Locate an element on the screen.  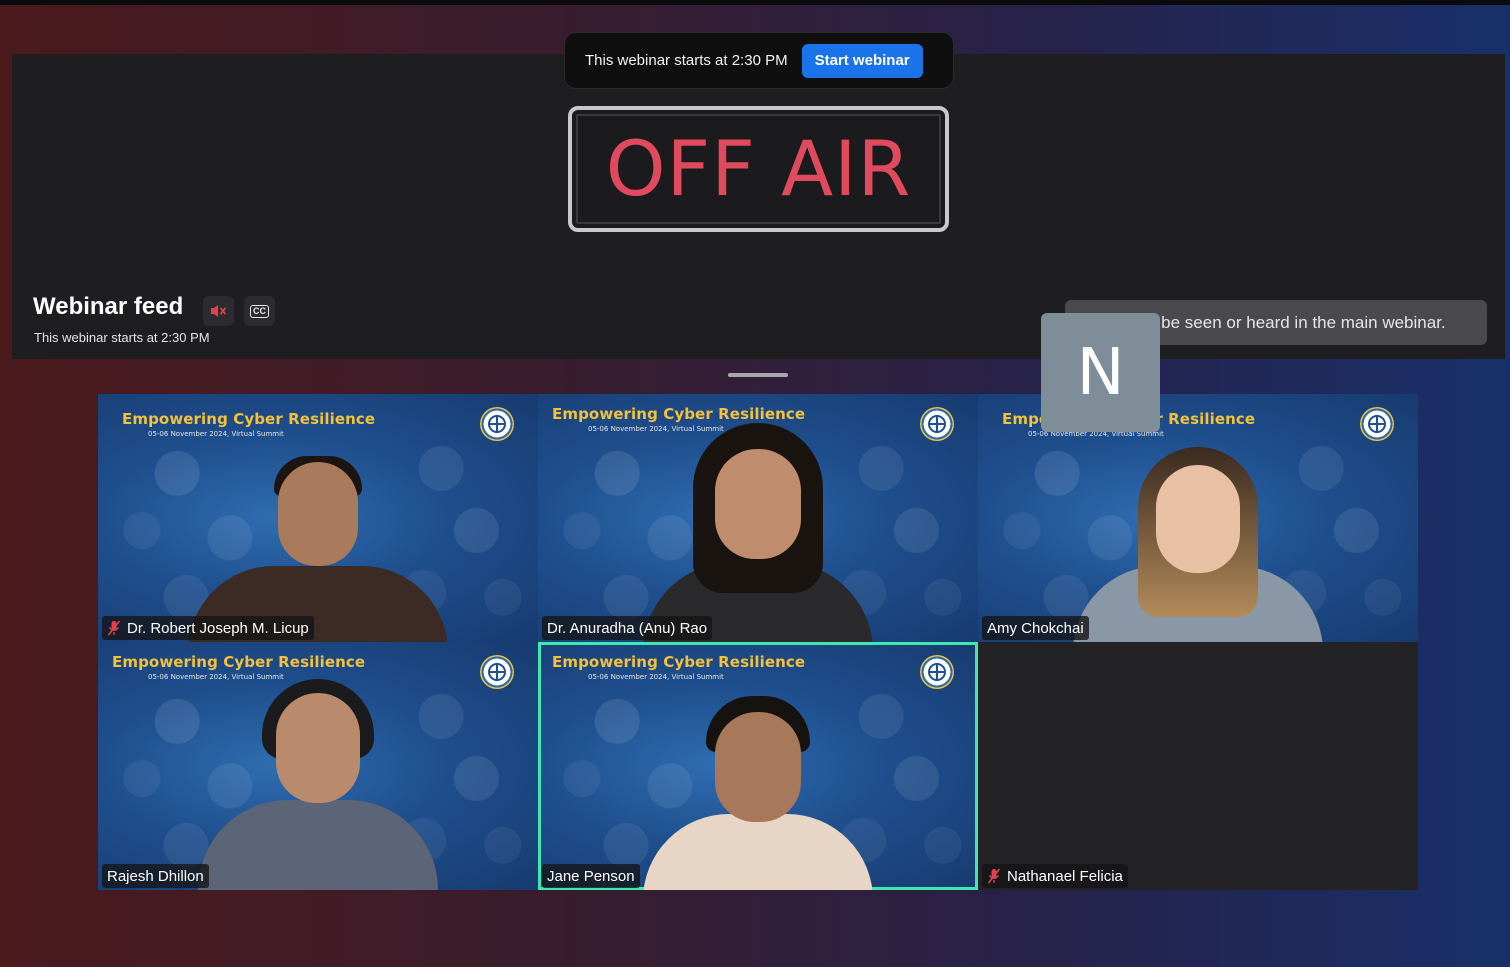
feed-title: Webinar feed is located at coordinates (108, 306).